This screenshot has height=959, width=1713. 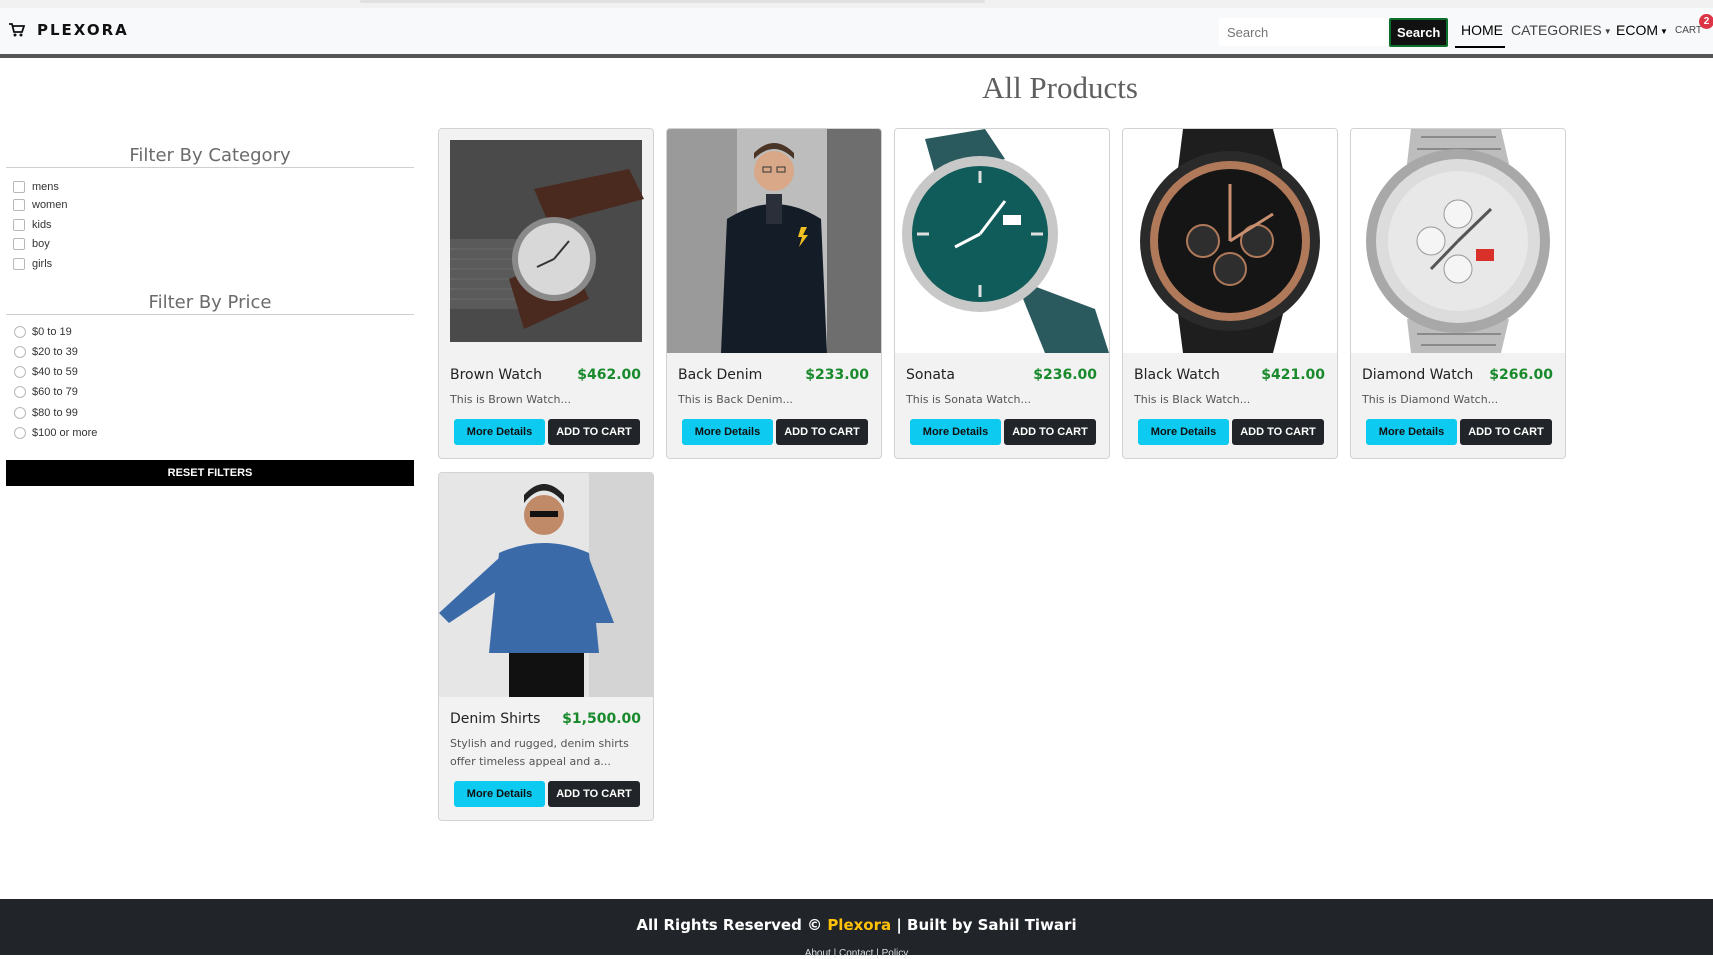 I want to click on nav-categories: CATEGORIES ▼, so click(x=1561, y=30).